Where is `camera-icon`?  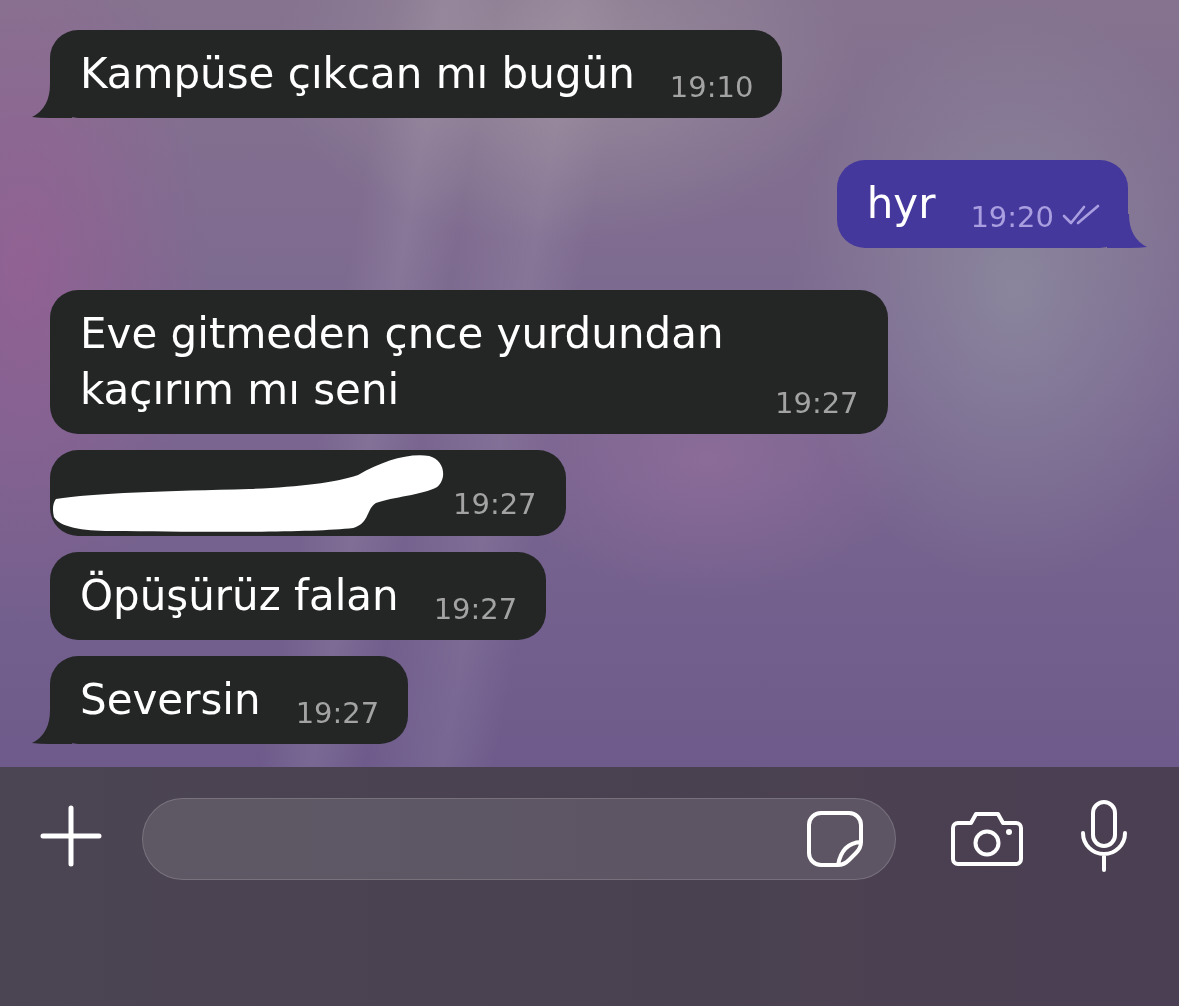
camera-icon is located at coordinates (987, 838).